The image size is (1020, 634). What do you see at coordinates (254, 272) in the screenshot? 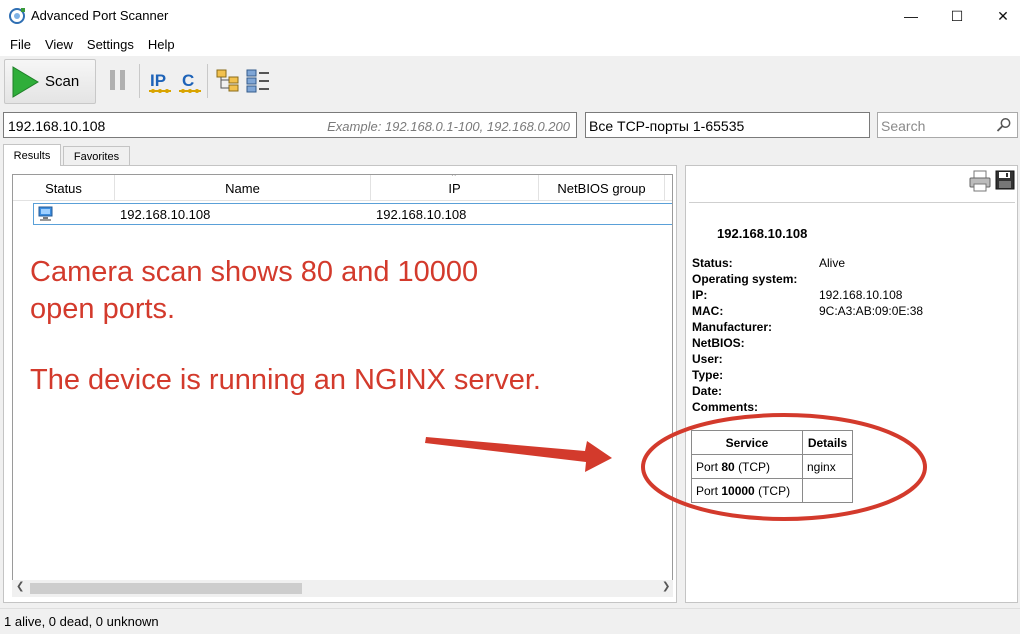
I see `annotation-line: Camera scan shows 80 and 10000` at bounding box center [254, 272].